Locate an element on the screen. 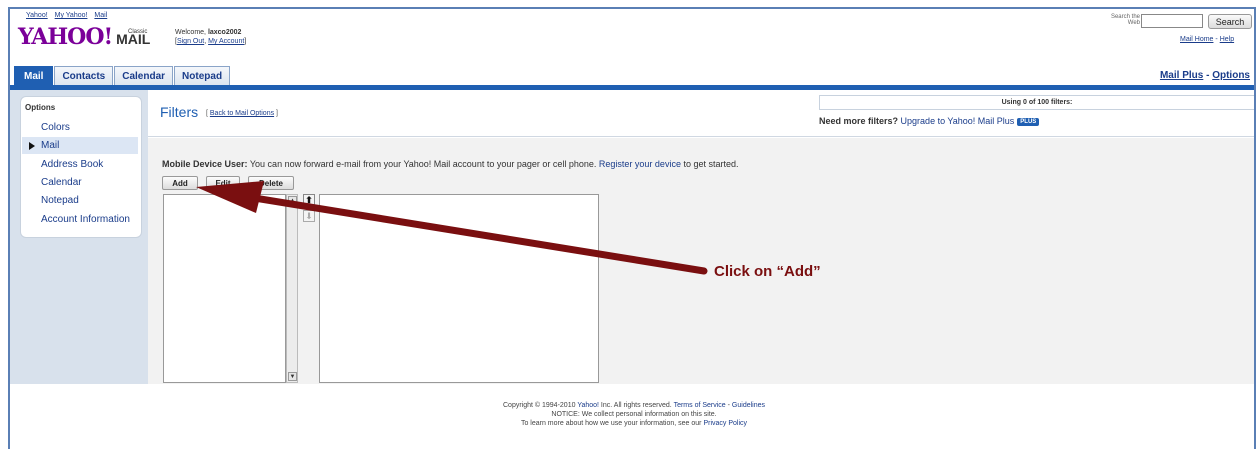 The width and height of the screenshot is (1259, 449). terms-of-service-link: Terms of Service is located at coordinates (700, 405).